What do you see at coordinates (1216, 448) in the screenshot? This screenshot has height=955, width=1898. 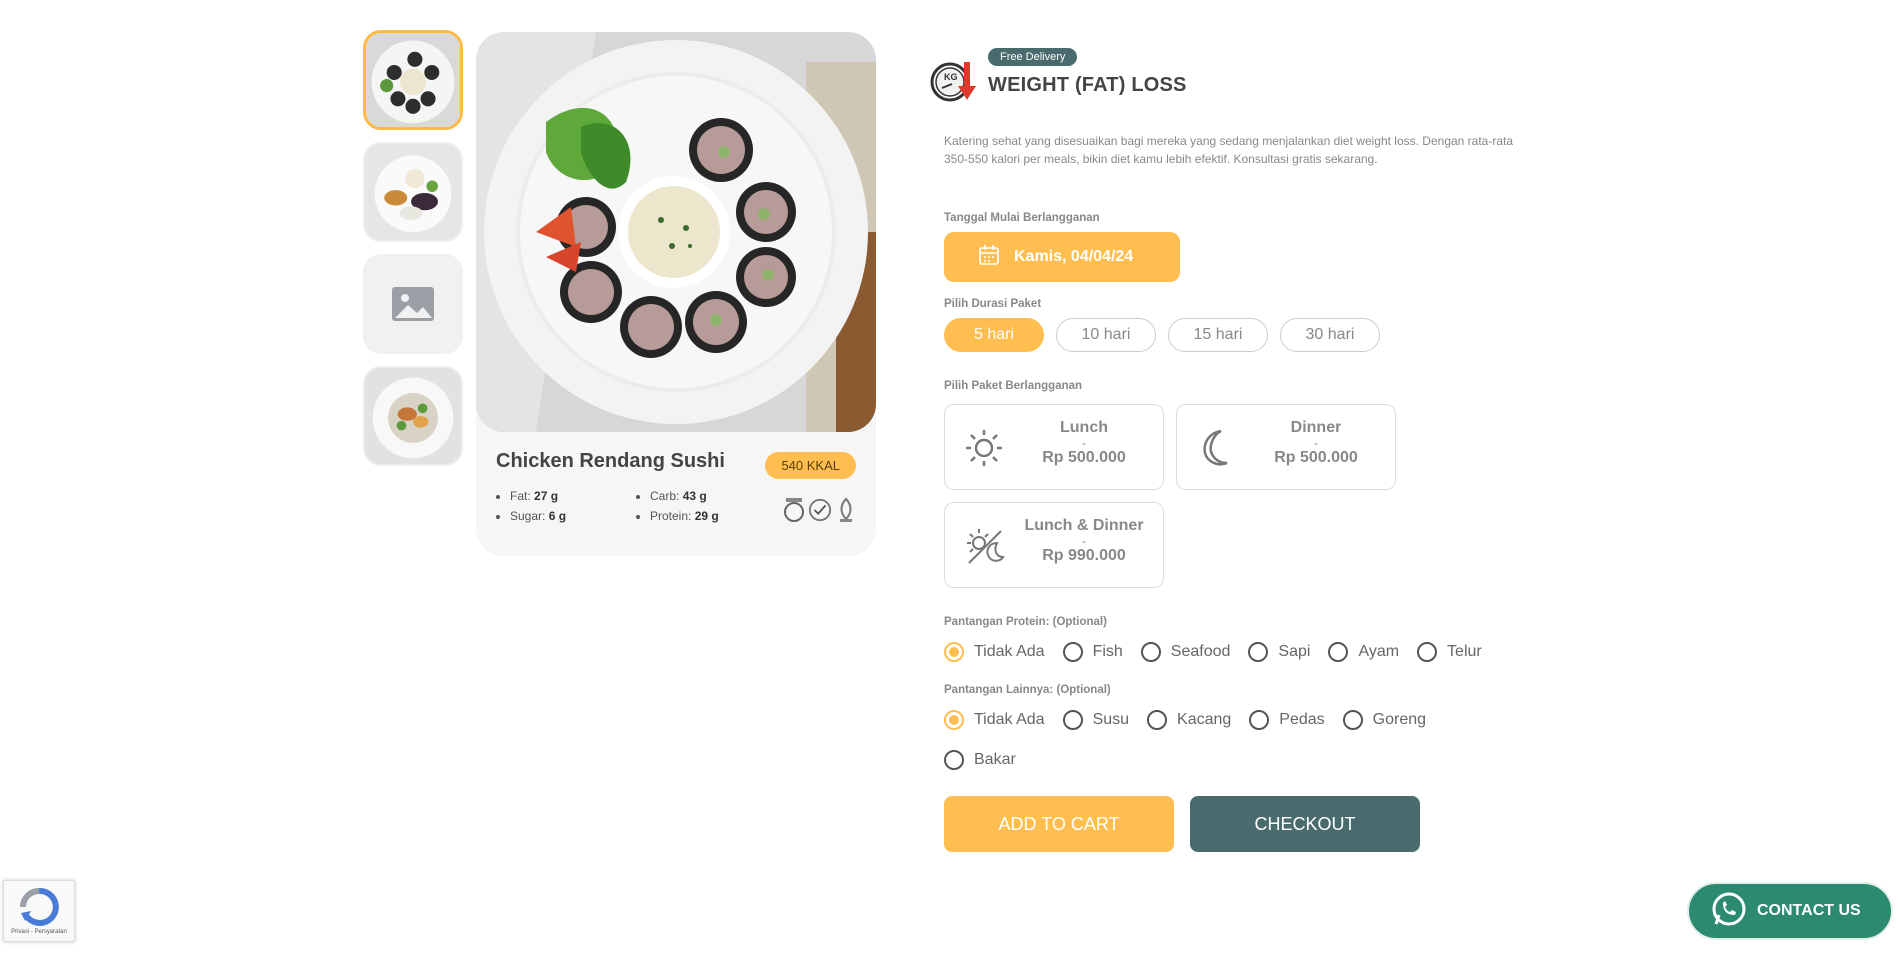 I see `moon-icon` at bounding box center [1216, 448].